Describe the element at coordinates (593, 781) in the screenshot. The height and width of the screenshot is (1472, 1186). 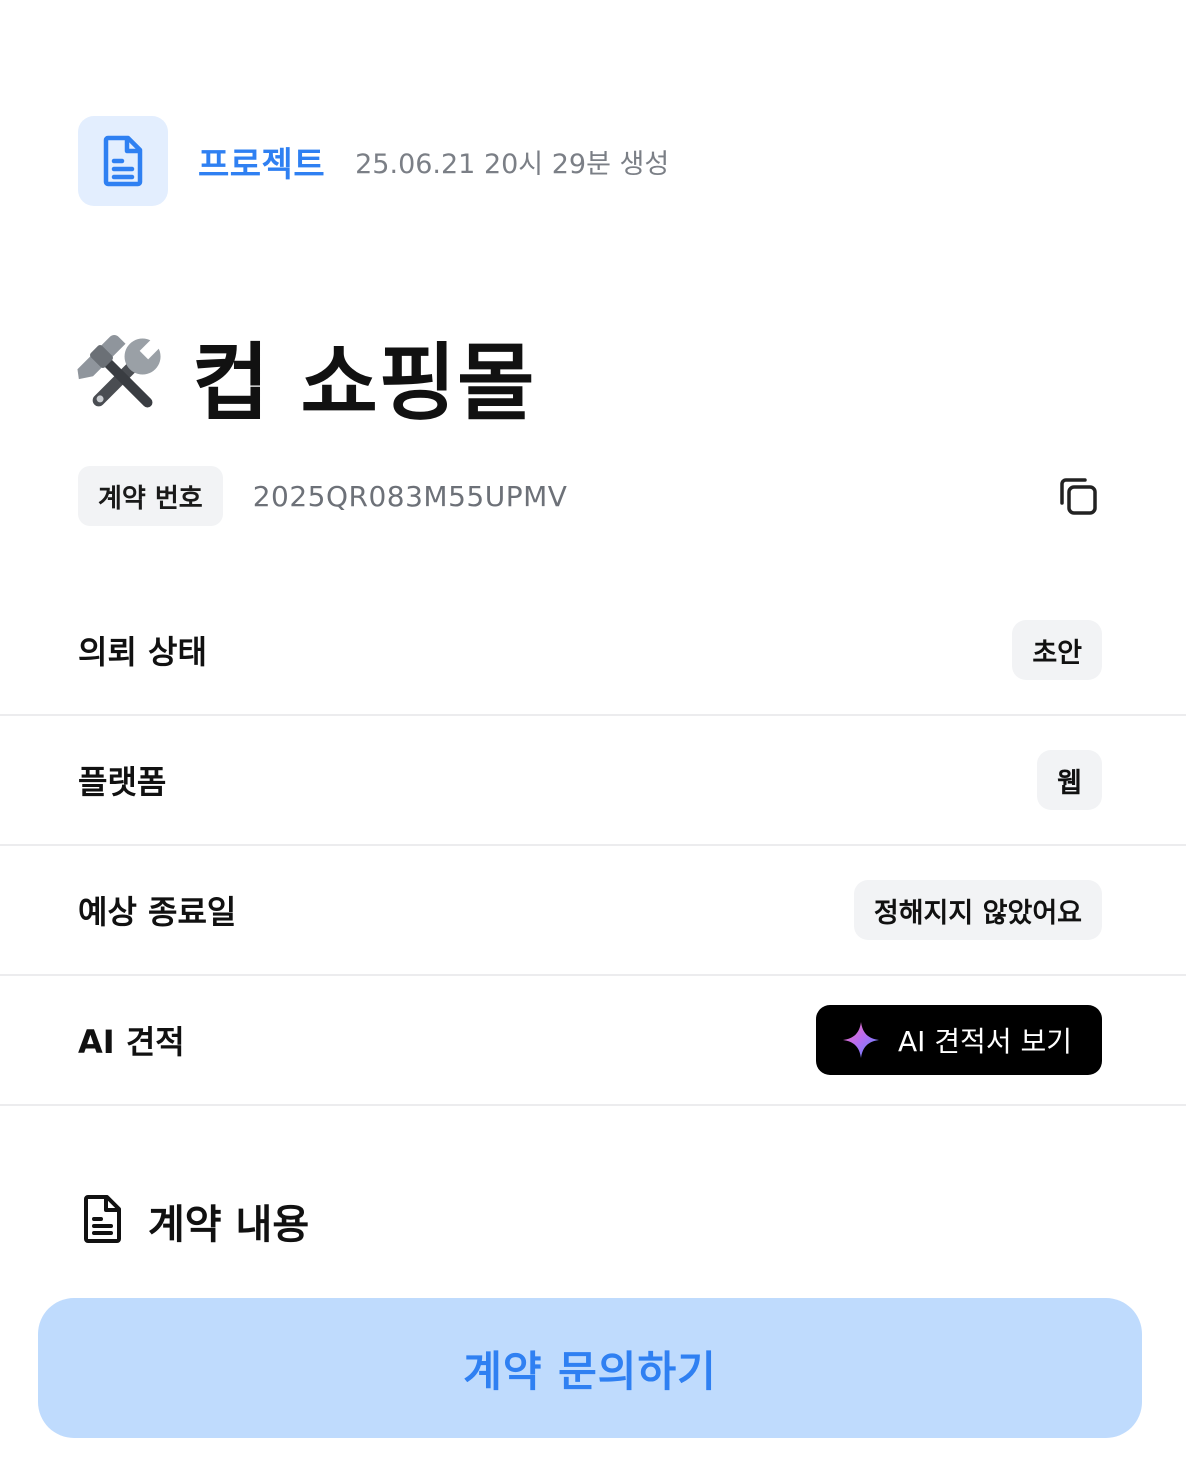
I see `platform-row: 플랫폼 웹` at that location.